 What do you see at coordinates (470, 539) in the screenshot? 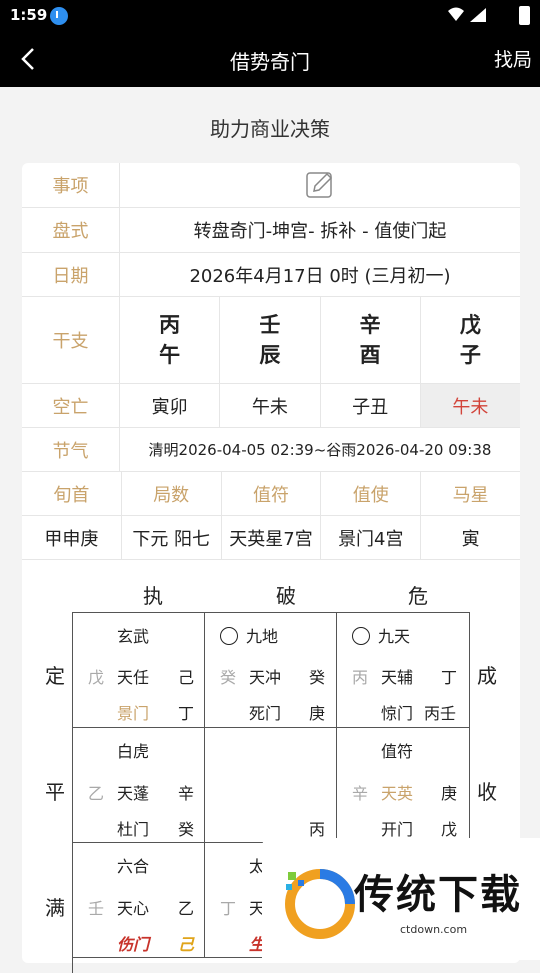
I see `value-maxing: 寅` at bounding box center [470, 539].